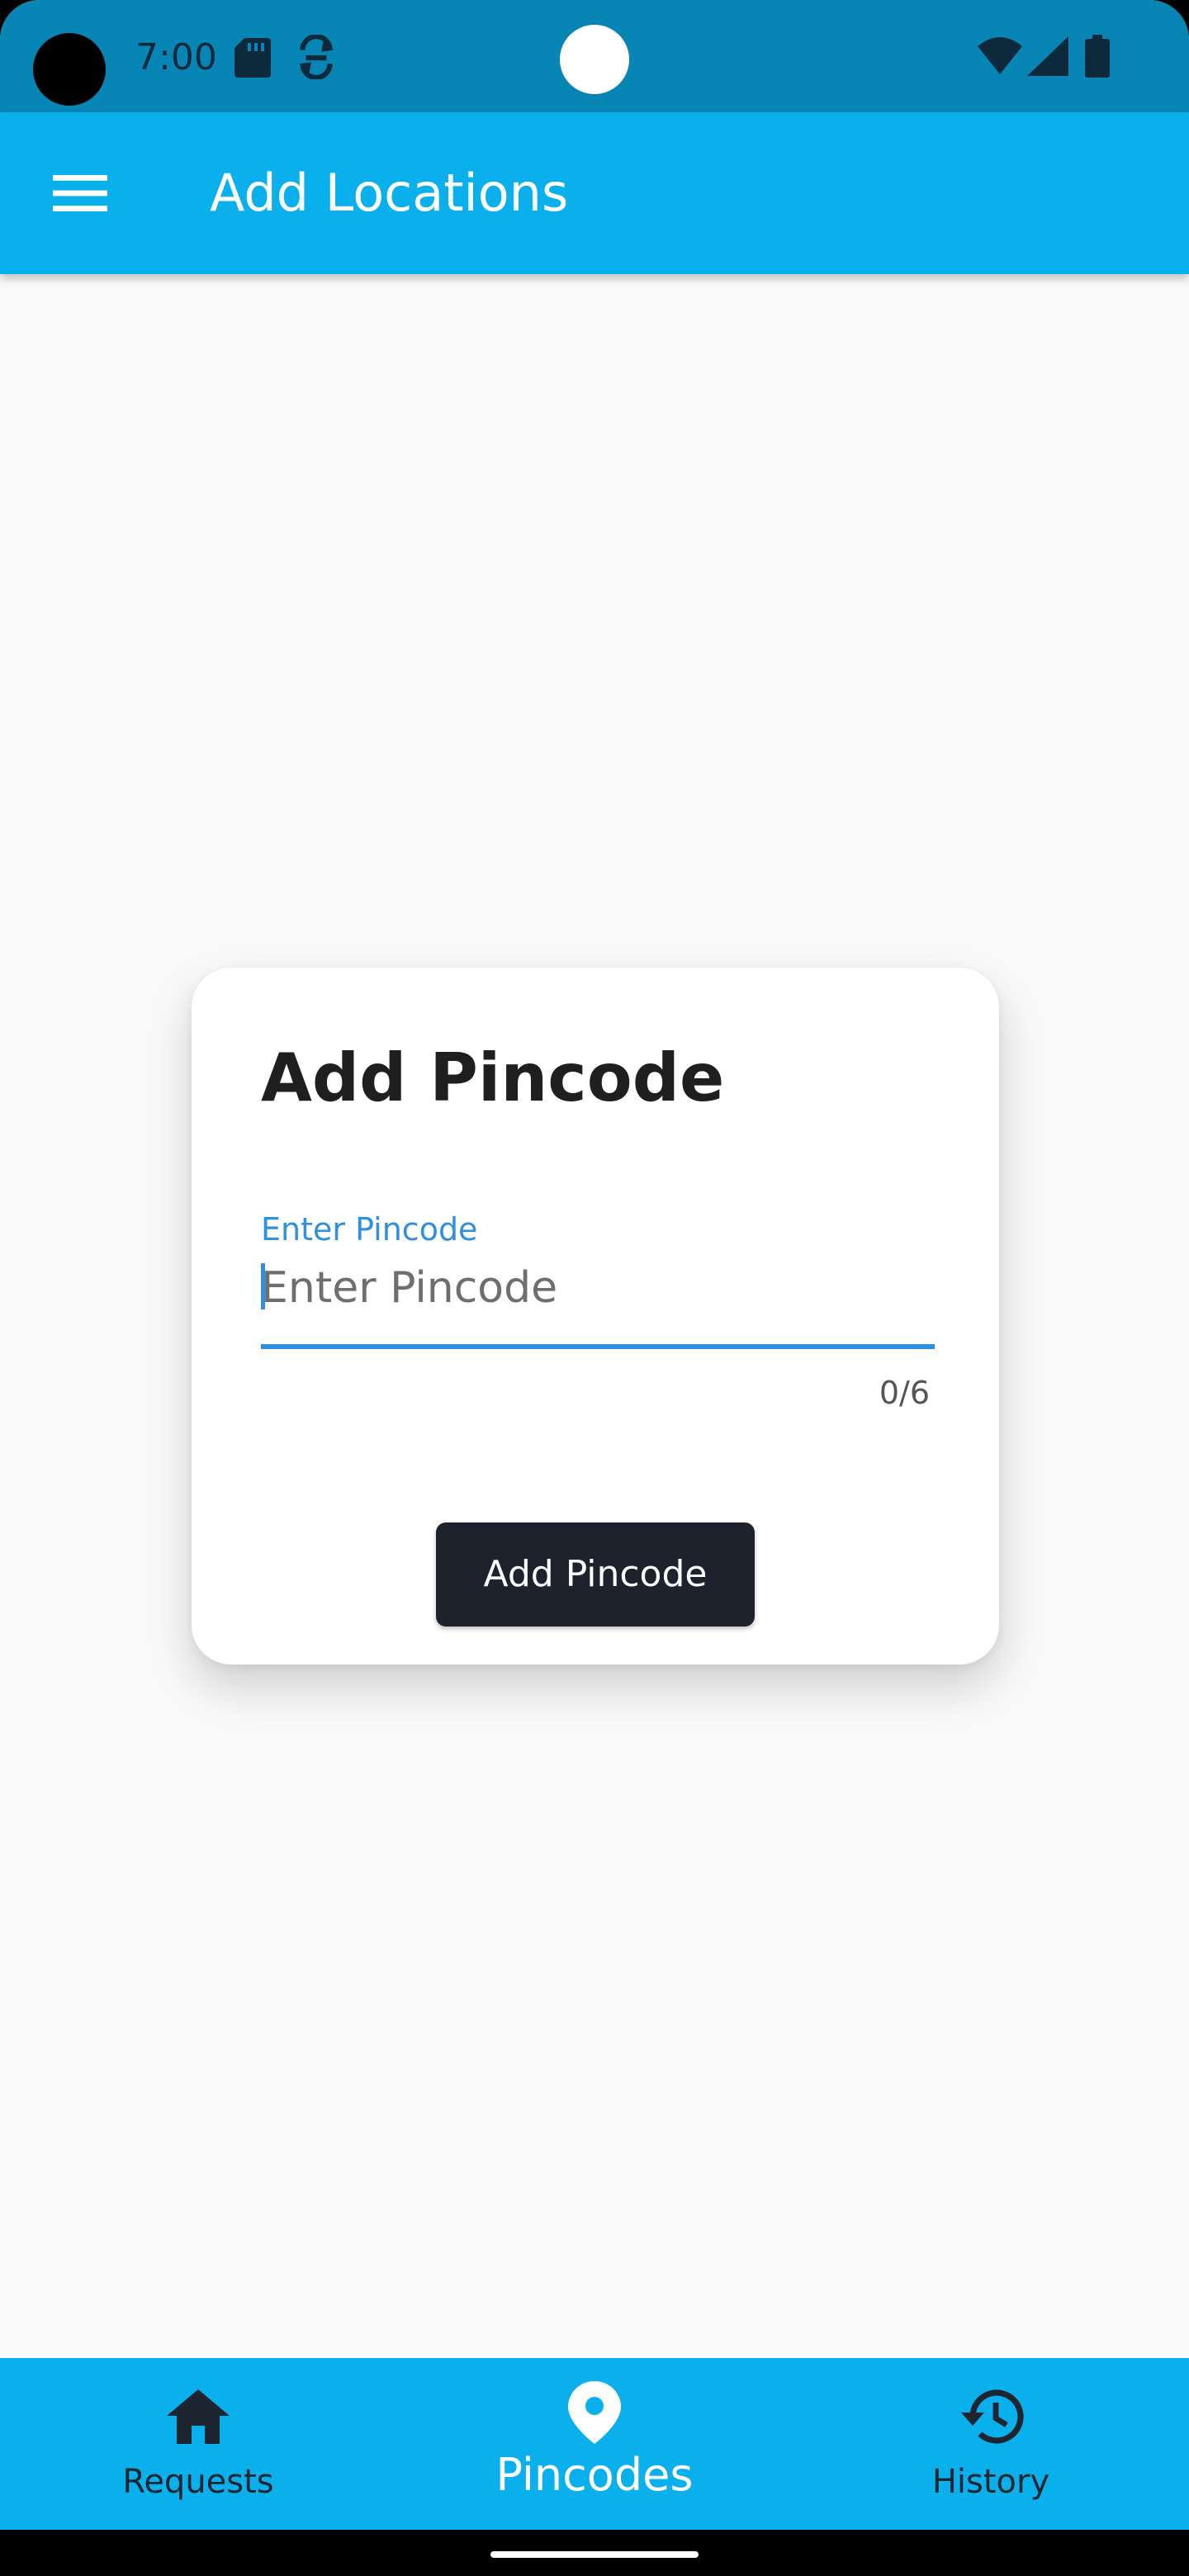  What do you see at coordinates (598, 1288) in the screenshot?
I see `pincode-input` at bounding box center [598, 1288].